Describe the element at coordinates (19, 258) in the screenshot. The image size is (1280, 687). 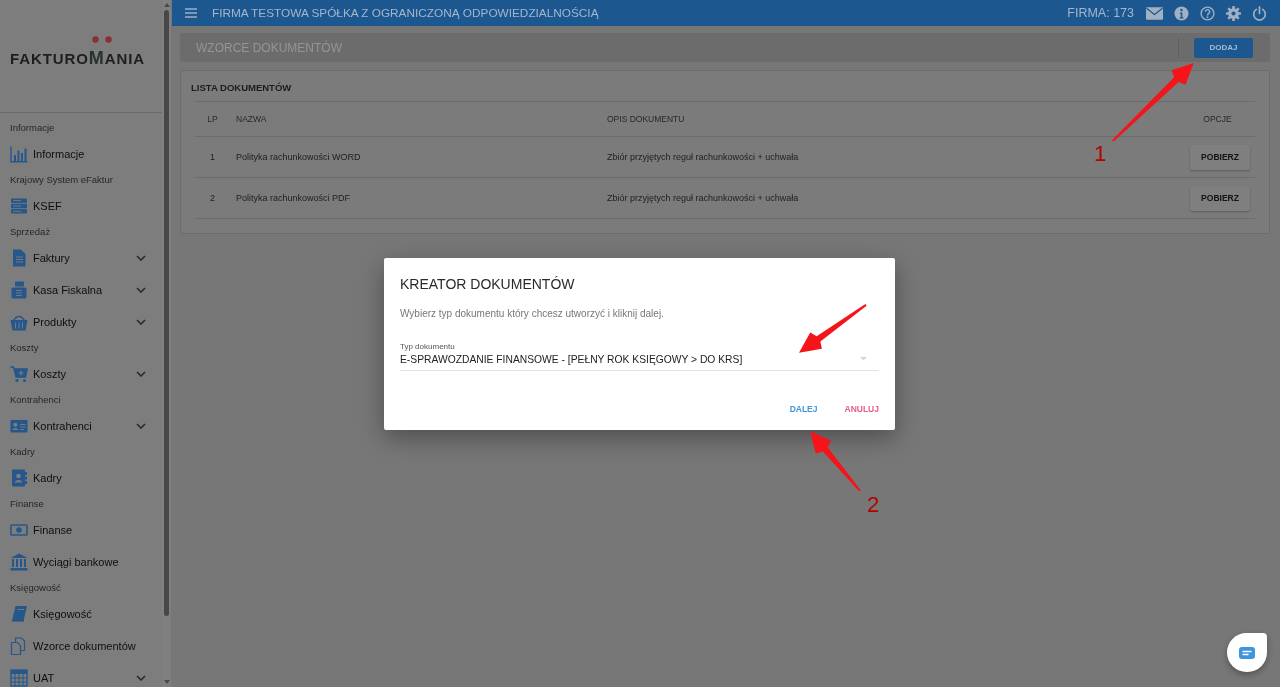
I see `document-icon` at that location.